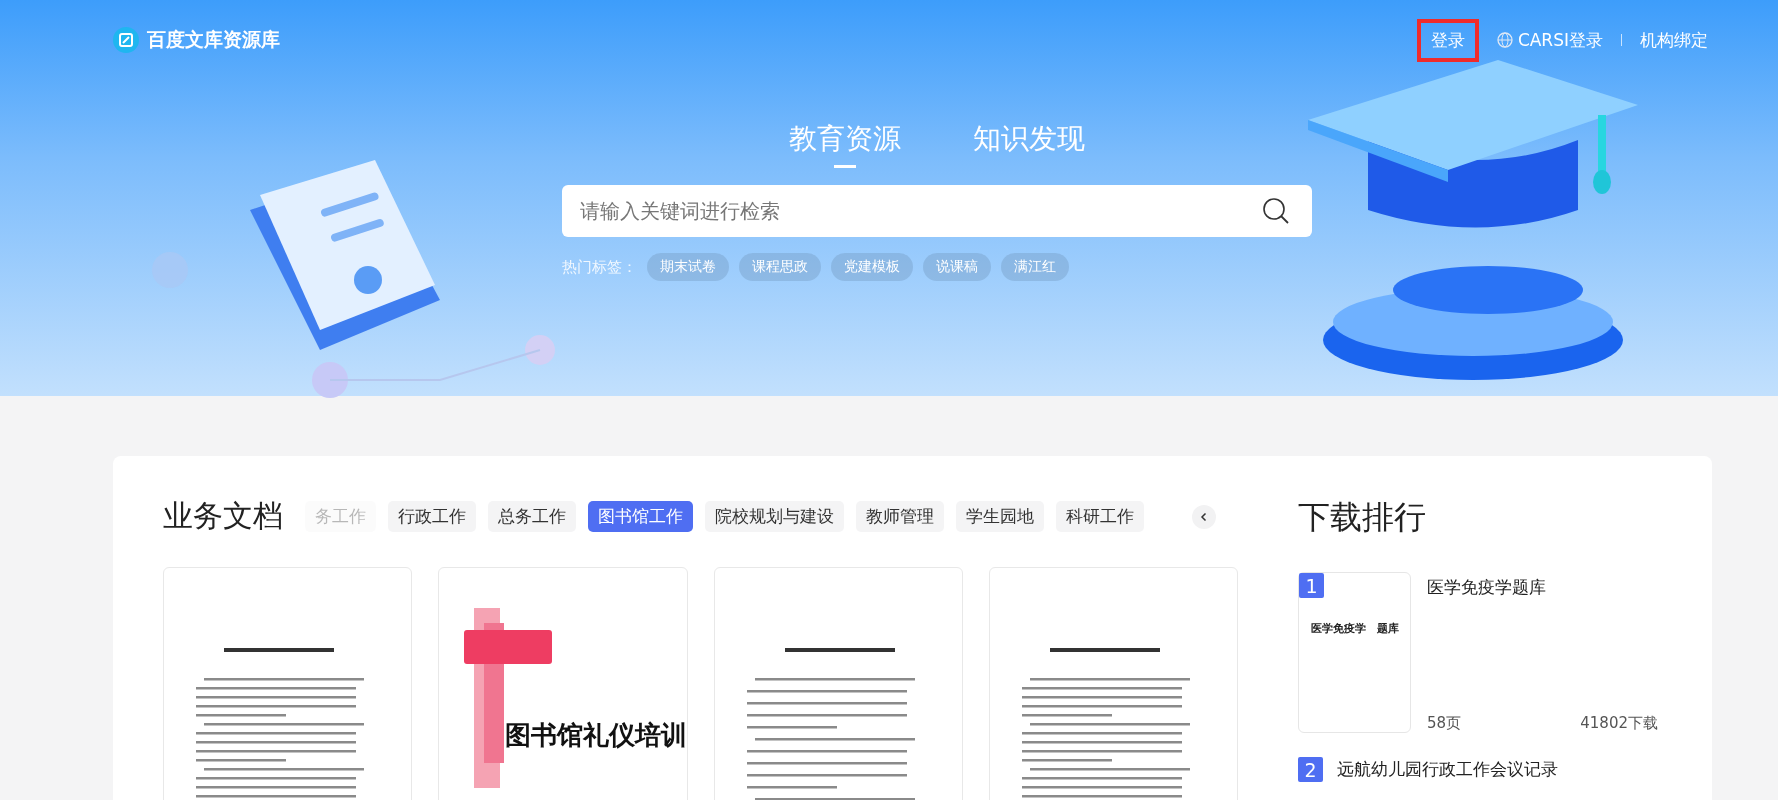  I want to click on chevron-left-icon, so click(1204, 516).